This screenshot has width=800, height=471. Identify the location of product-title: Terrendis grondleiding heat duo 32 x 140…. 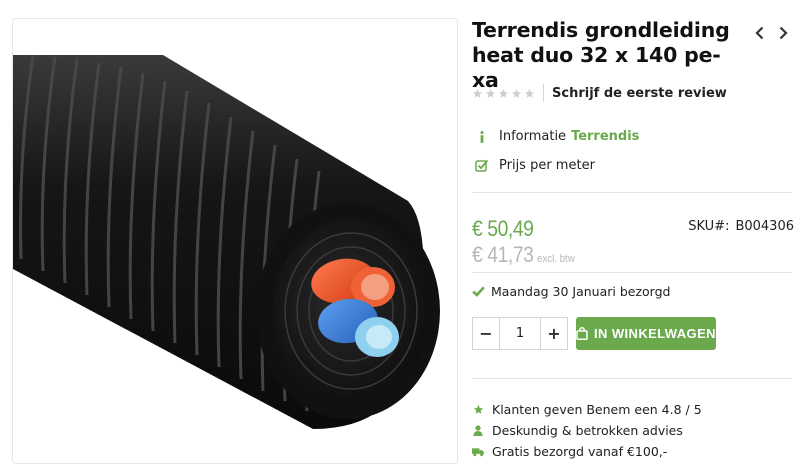
(601, 55).